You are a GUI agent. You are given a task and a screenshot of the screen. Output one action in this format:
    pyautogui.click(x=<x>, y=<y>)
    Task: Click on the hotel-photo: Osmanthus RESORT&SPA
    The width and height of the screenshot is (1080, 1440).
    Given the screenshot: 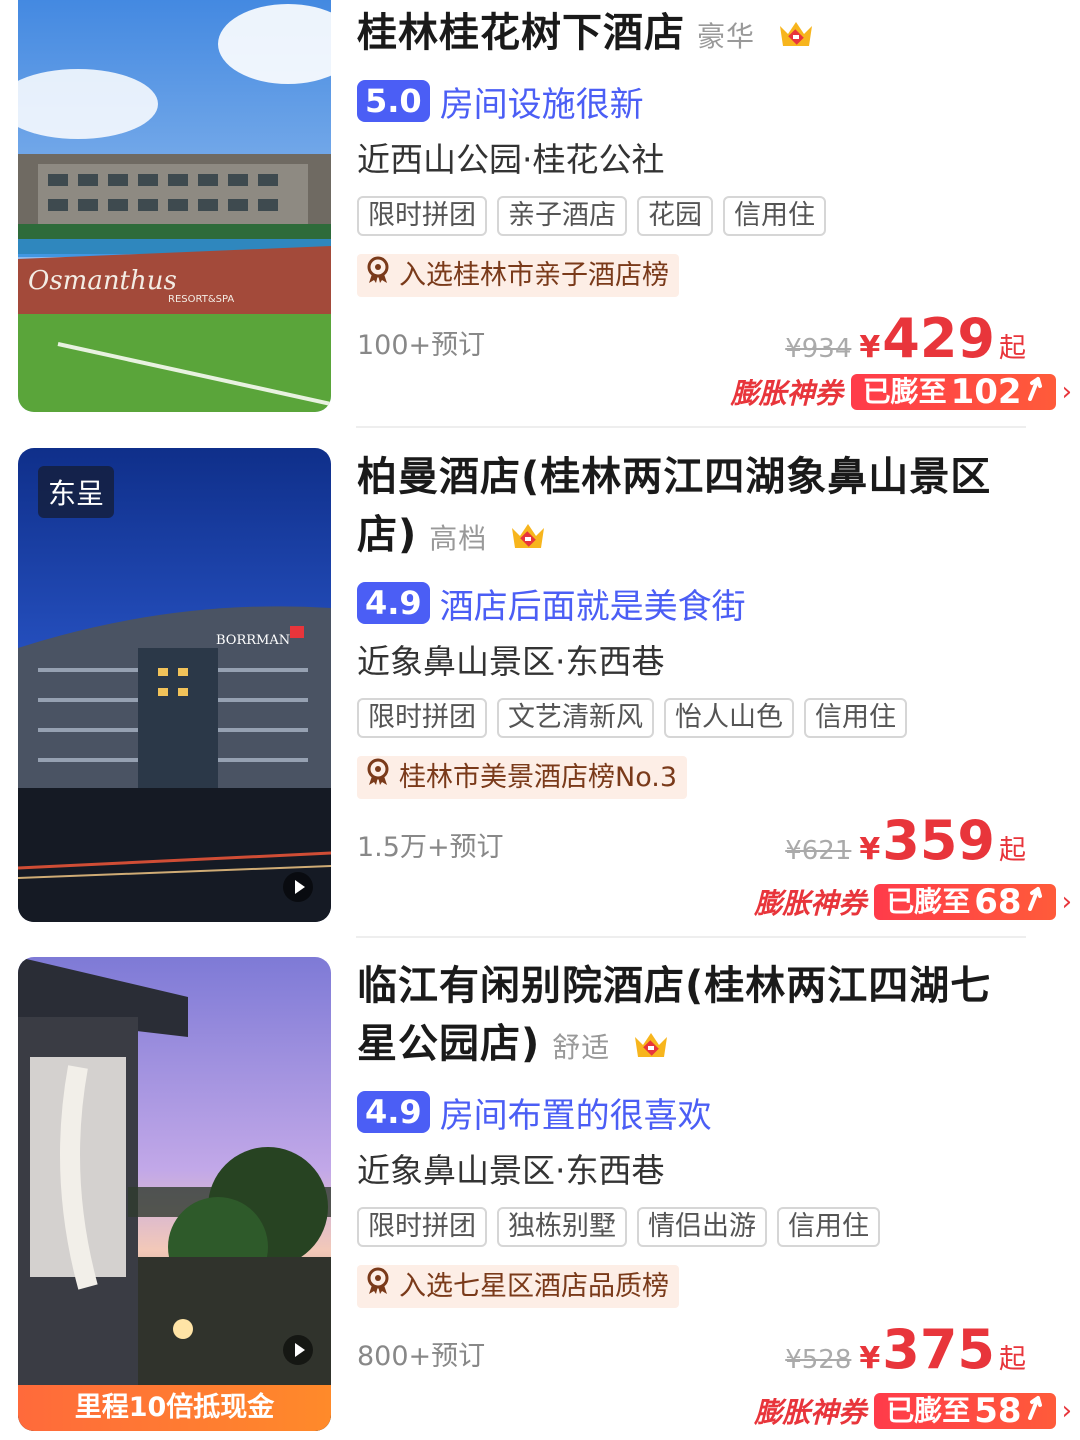 What is the action you would take?
    pyautogui.click(x=174, y=206)
    